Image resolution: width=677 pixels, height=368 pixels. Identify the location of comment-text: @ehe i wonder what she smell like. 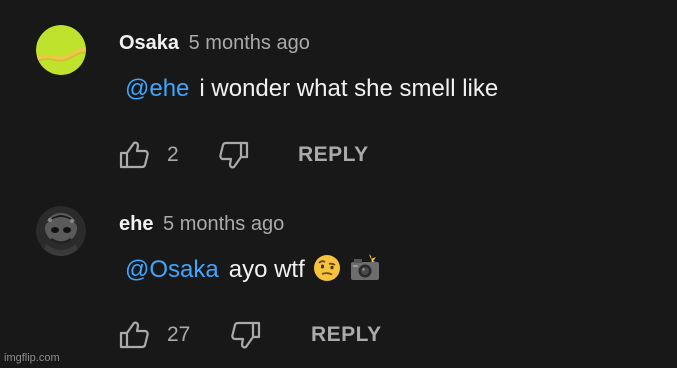
(311, 89).